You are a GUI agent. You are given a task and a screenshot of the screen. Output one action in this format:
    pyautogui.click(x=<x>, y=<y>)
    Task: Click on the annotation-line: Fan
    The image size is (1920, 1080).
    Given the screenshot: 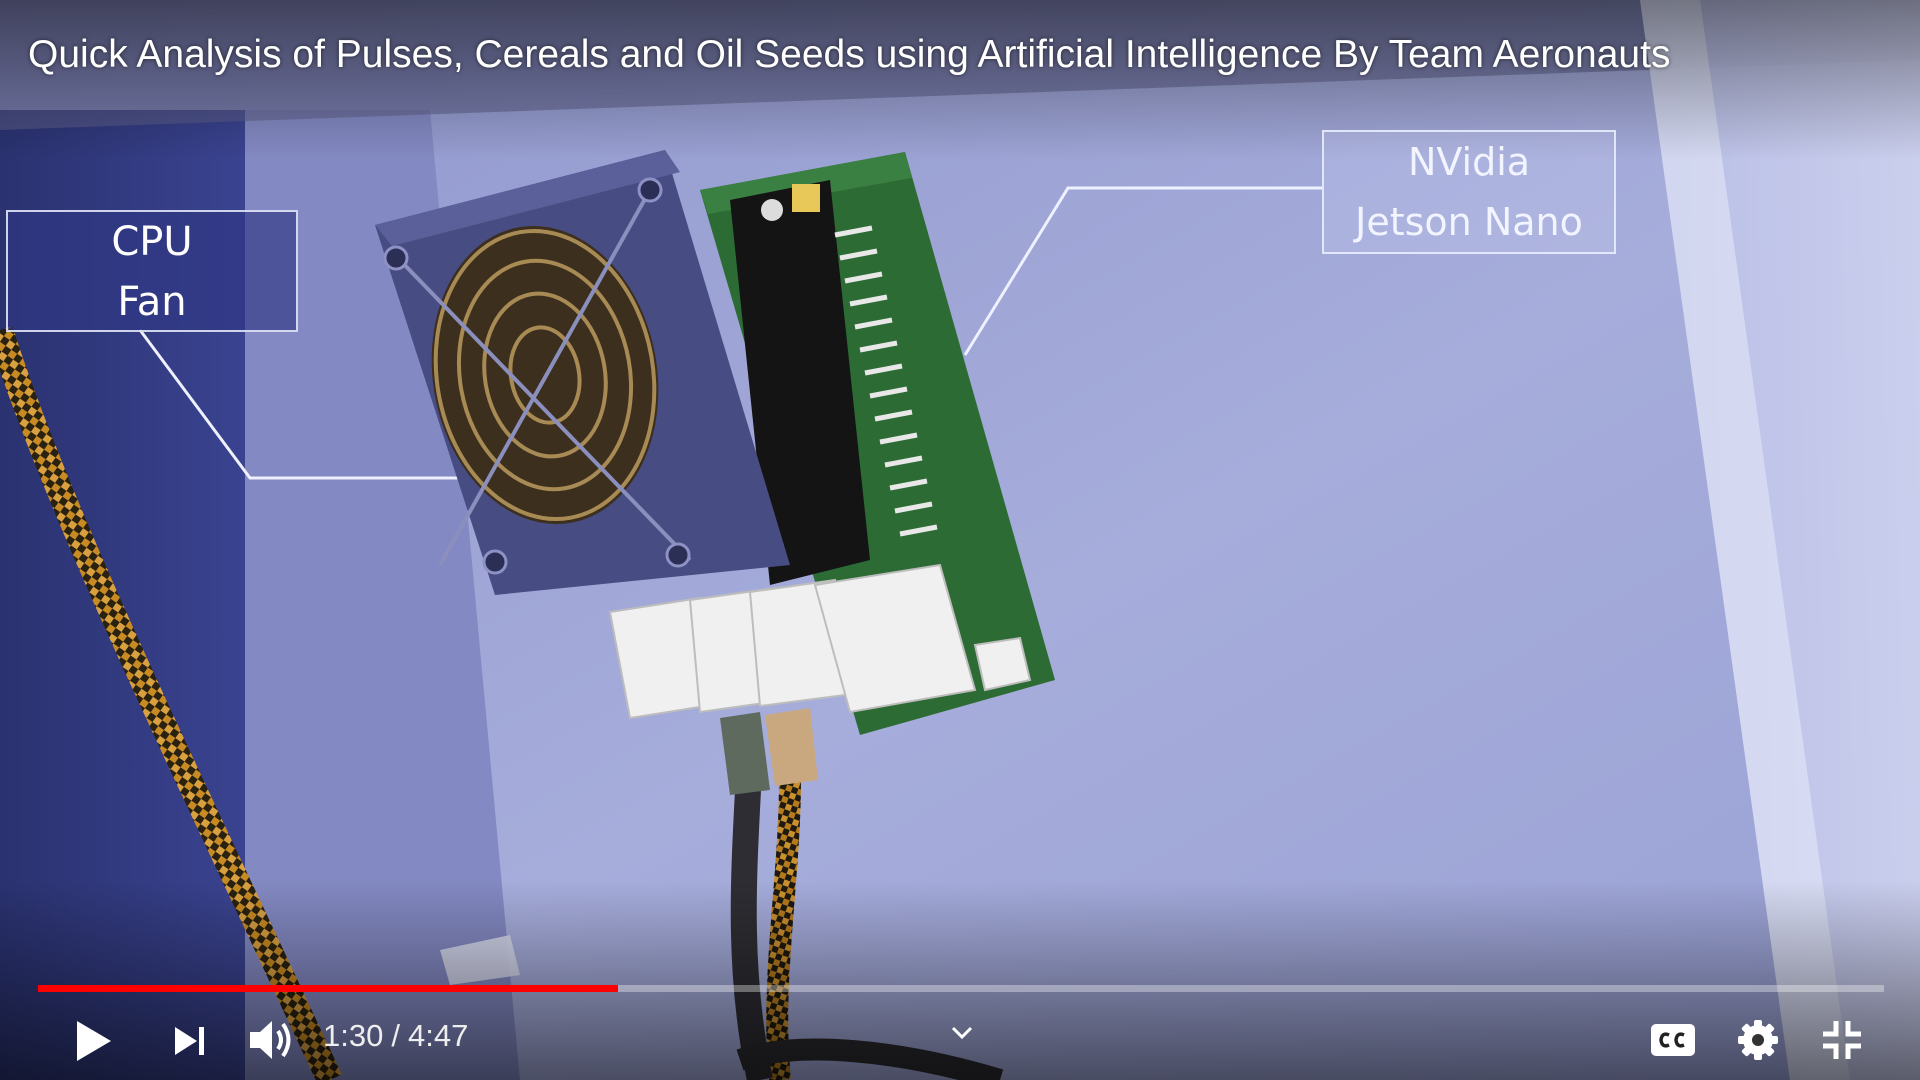 What is the action you would take?
    pyautogui.click(x=152, y=302)
    